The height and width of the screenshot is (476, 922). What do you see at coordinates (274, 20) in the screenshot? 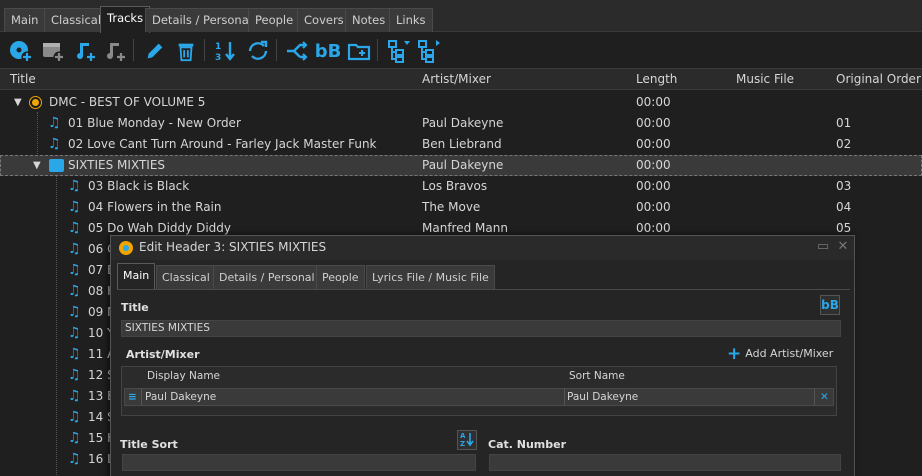
I see `tab-people: People` at bounding box center [274, 20].